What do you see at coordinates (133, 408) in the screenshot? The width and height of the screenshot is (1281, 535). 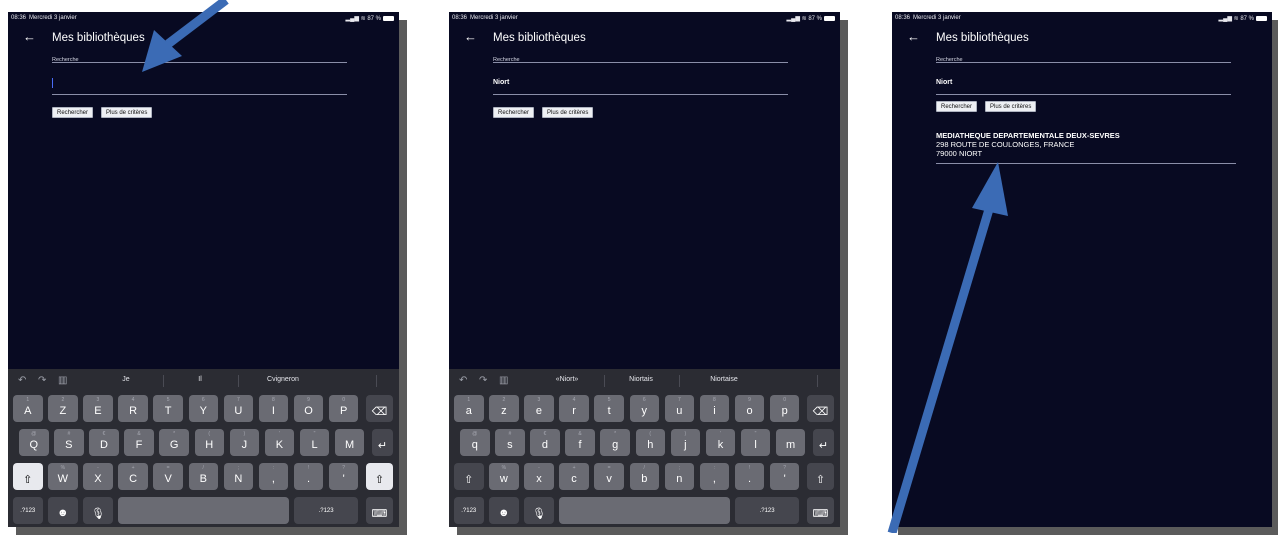 I see `key: 4R` at bounding box center [133, 408].